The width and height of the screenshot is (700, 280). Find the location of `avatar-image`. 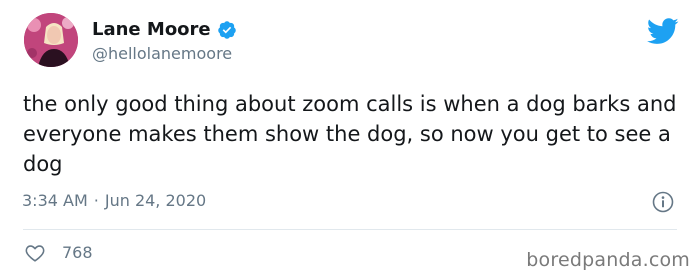

avatar-image is located at coordinates (51, 40).